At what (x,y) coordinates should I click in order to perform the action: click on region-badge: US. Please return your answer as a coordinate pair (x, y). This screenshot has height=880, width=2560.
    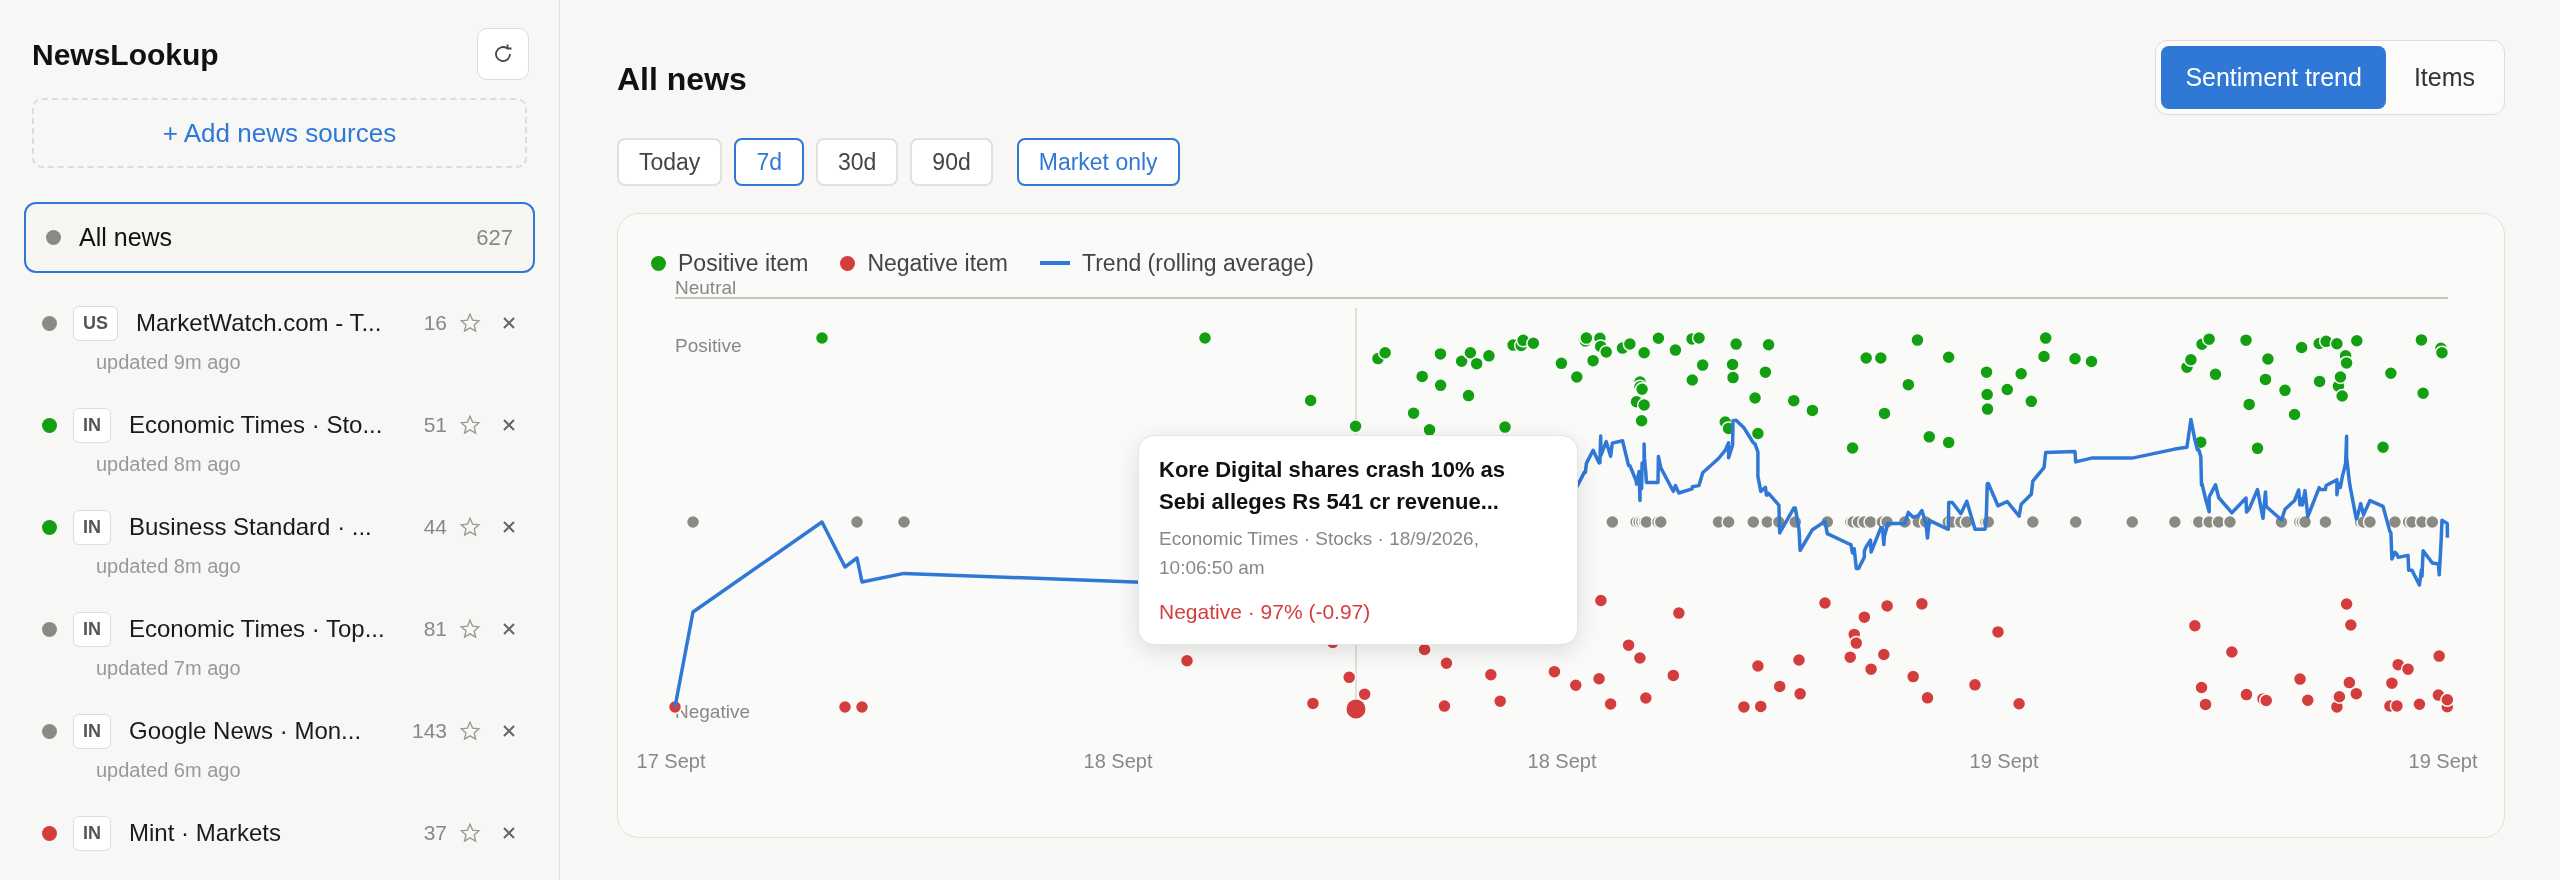
    Looking at the image, I should click on (95, 323).